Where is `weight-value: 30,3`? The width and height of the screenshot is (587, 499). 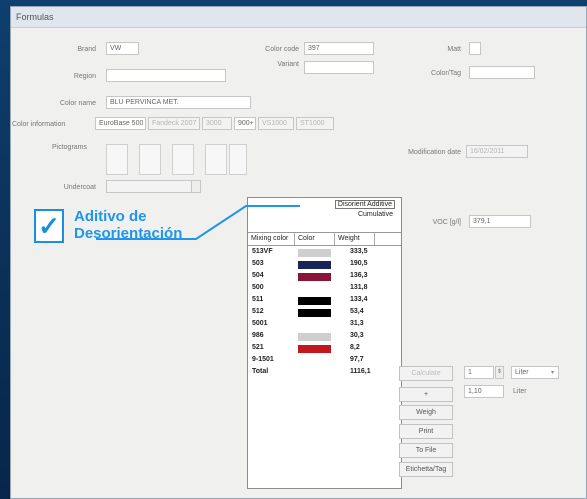
weight-value: 30,3 is located at coordinates (357, 335).